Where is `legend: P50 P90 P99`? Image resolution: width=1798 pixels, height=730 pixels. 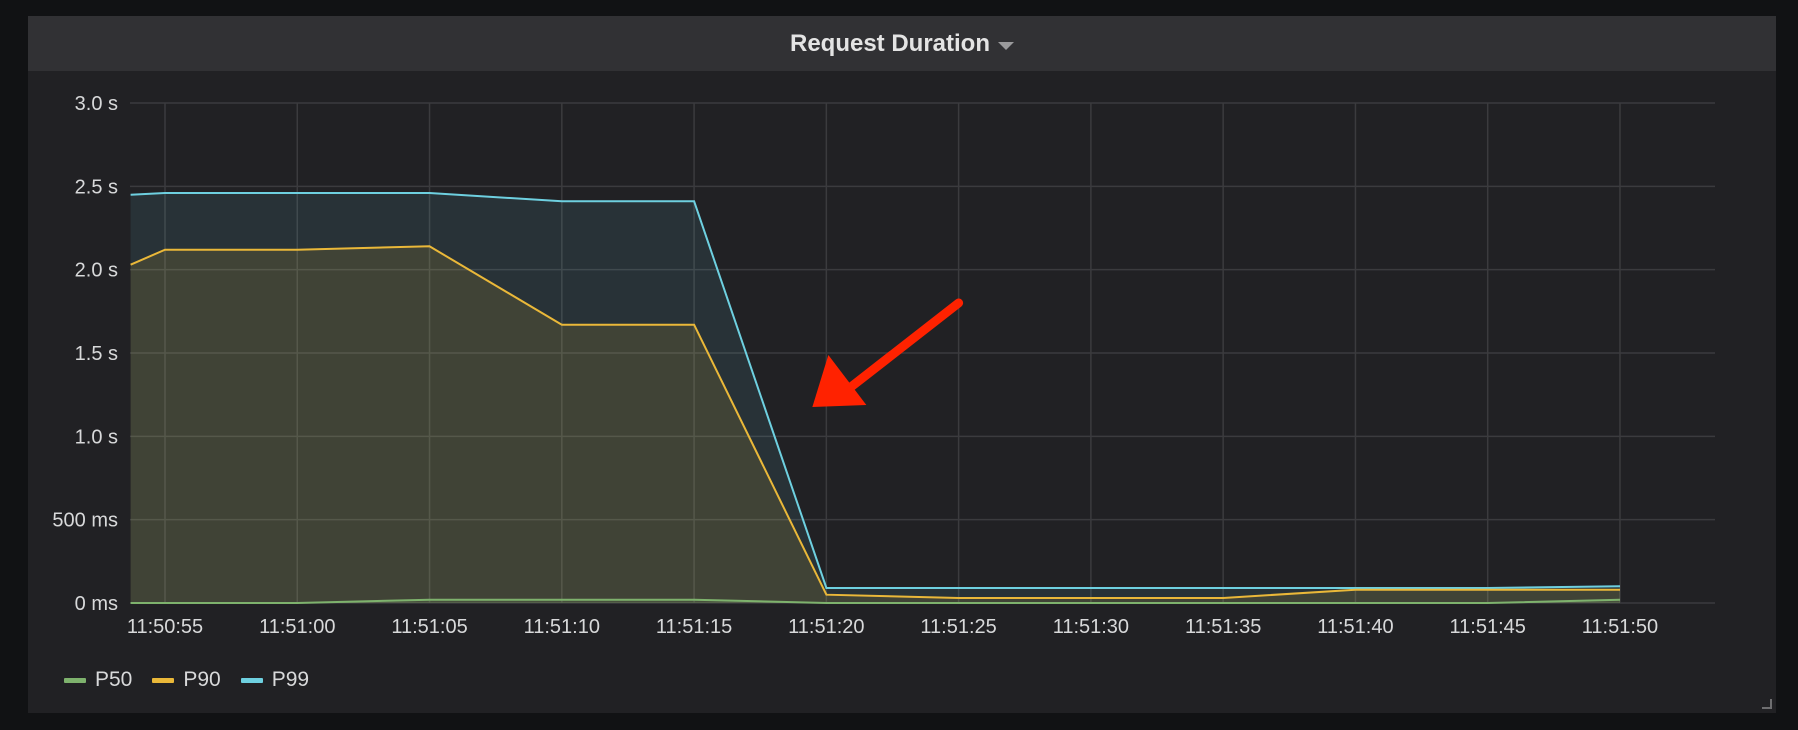 legend: P50 P90 P99 is located at coordinates (186, 680).